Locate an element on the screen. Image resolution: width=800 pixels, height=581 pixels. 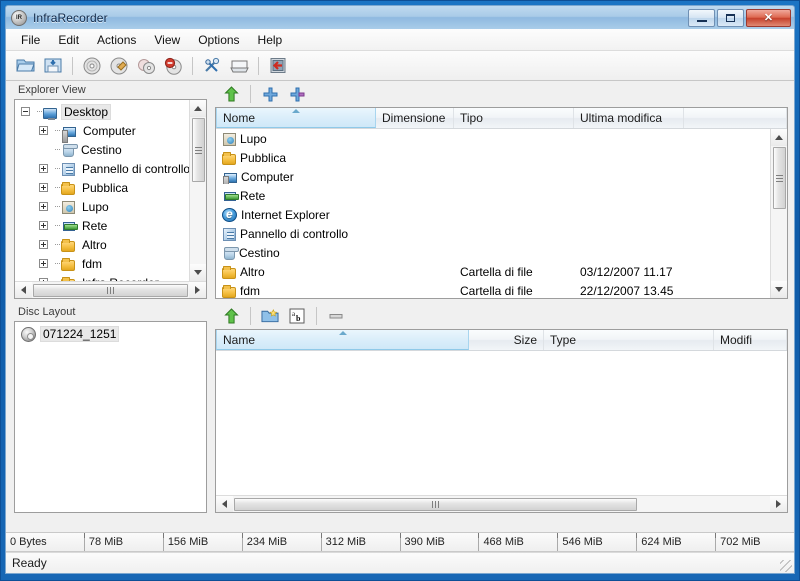
open-project-button is located at coordinates (26, 66).